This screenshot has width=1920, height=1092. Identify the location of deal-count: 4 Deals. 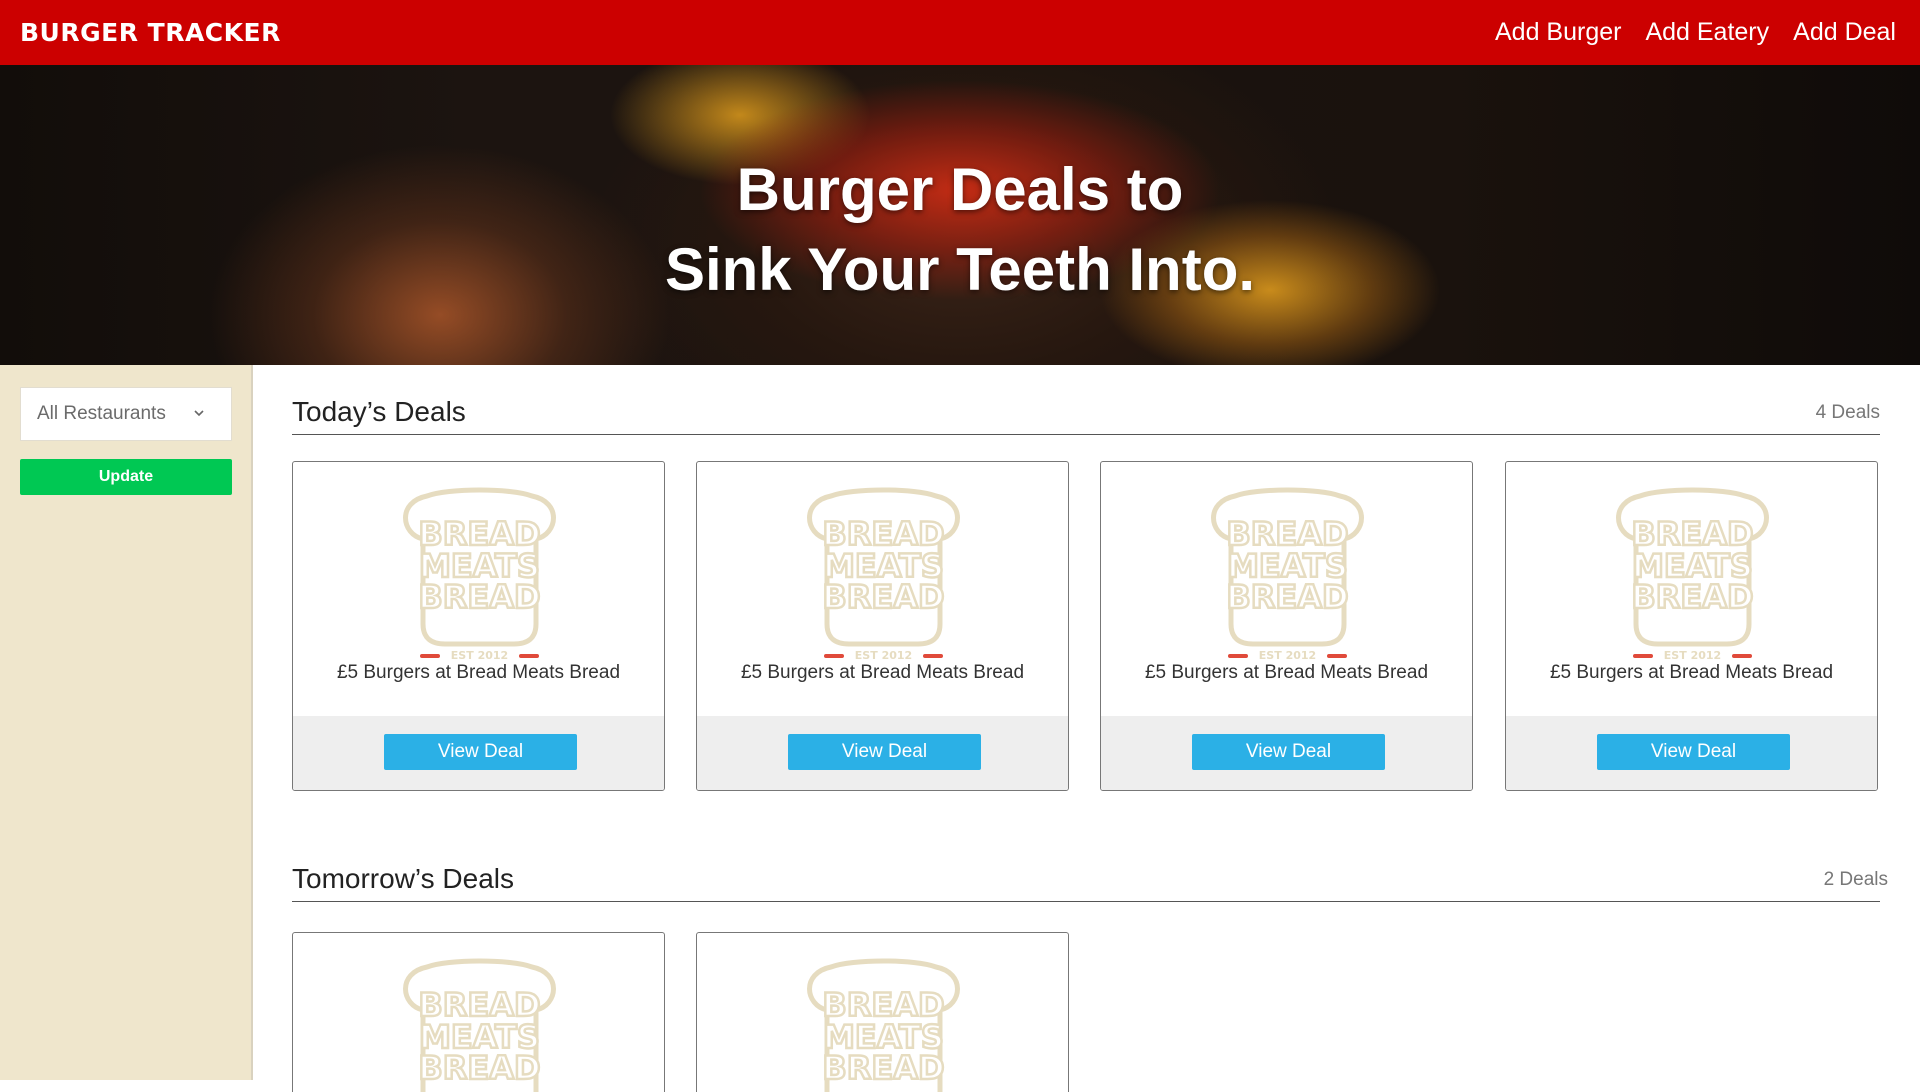
(1847, 412).